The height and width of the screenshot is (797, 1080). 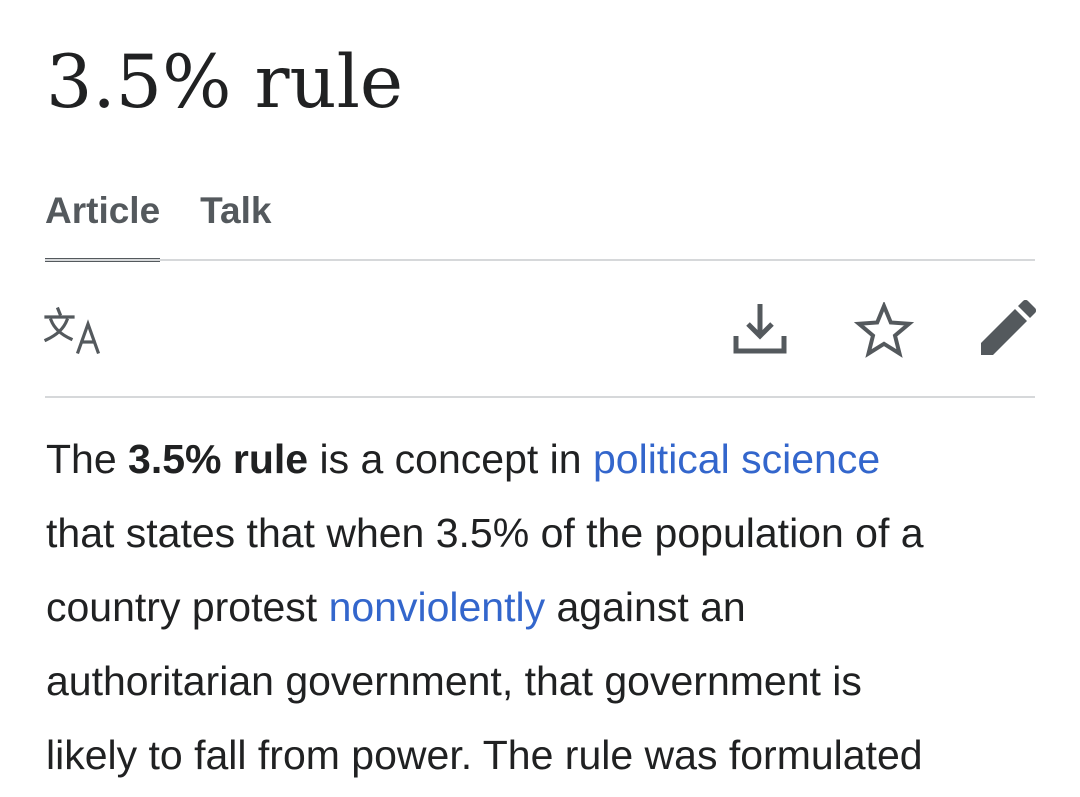 I want to click on toolbar-divider, so click(x=540, y=397).